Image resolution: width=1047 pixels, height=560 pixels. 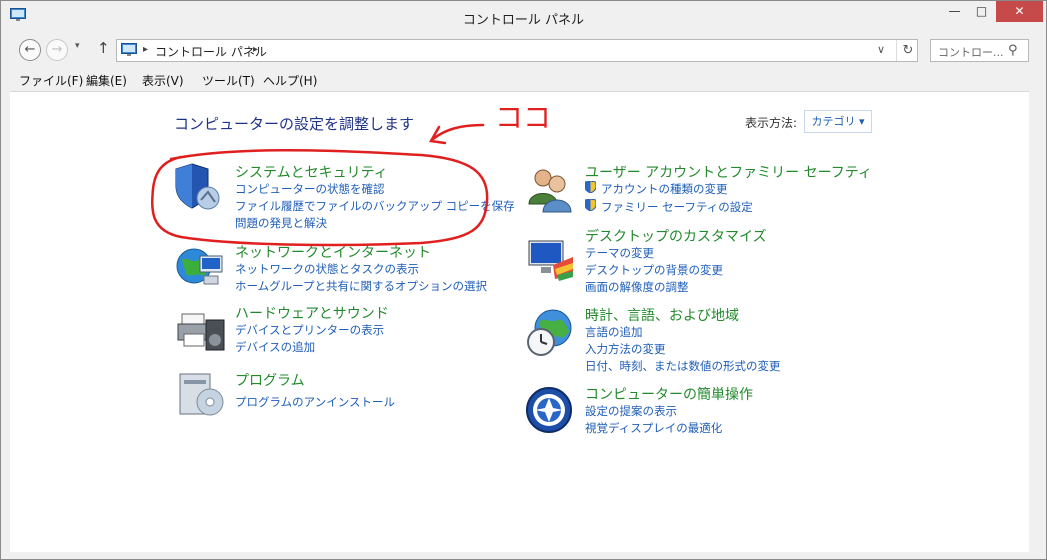 What do you see at coordinates (458, 132) in the screenshot?
I see `annotation-arrow` at bounding box center [458, 132].